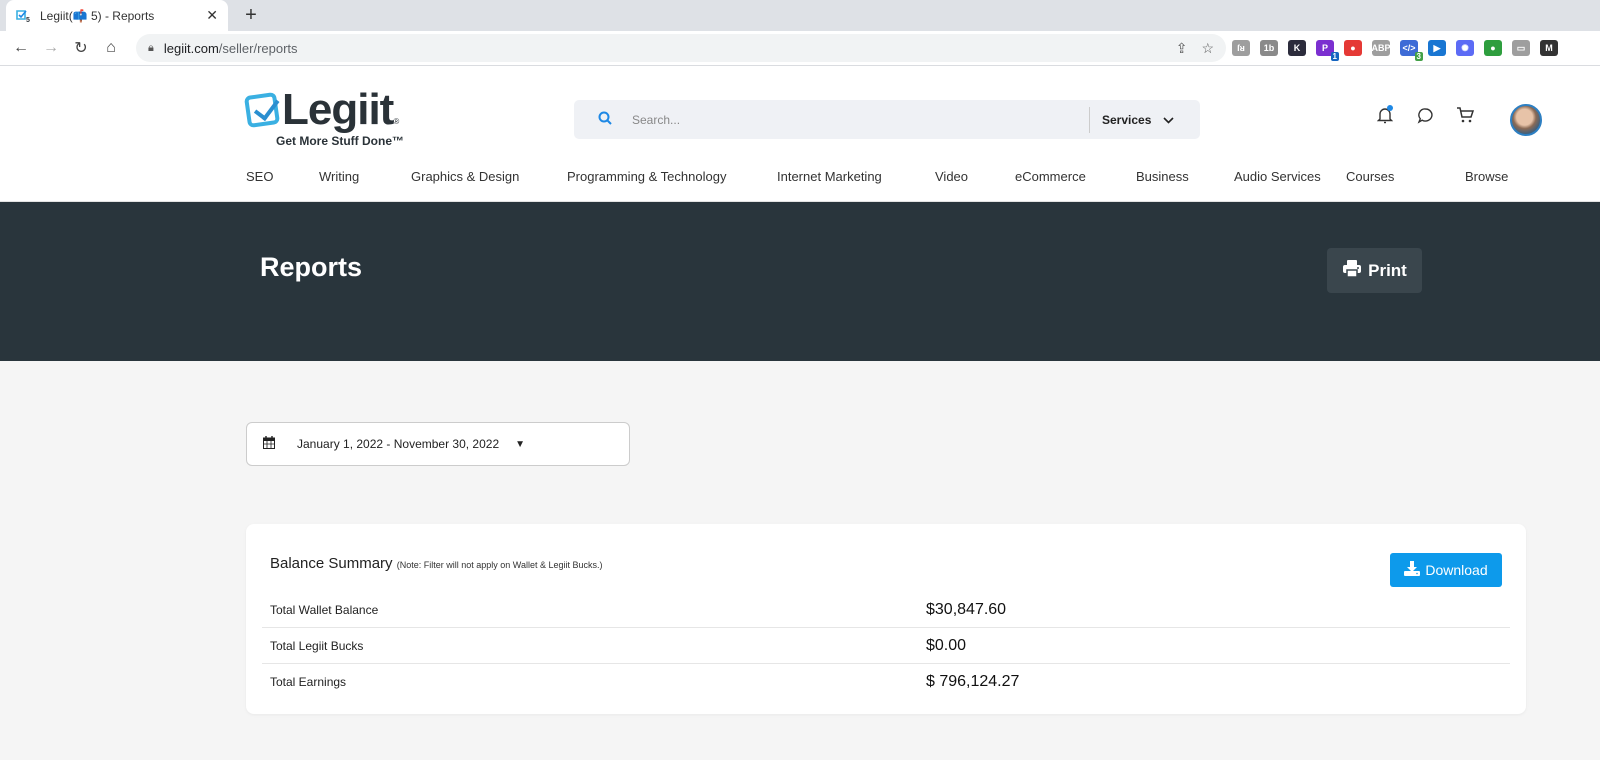 The width and height of the screenshot is (1600, 760). Describe the element at coordinates (28, 20) in the screenshot. I see `svg-text: 5` at that location.